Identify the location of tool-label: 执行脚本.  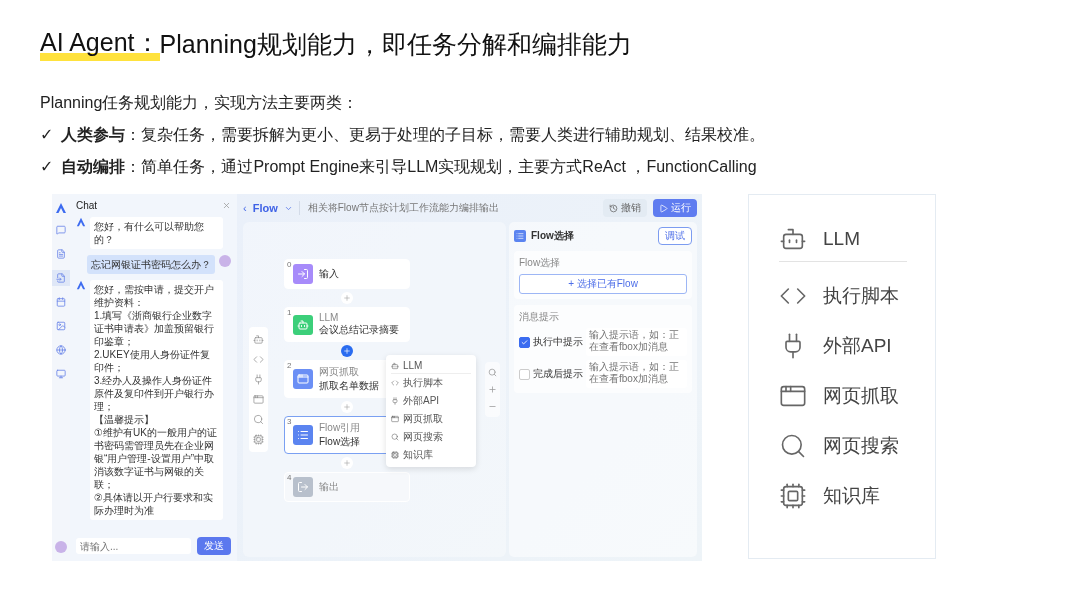
(861, 296).